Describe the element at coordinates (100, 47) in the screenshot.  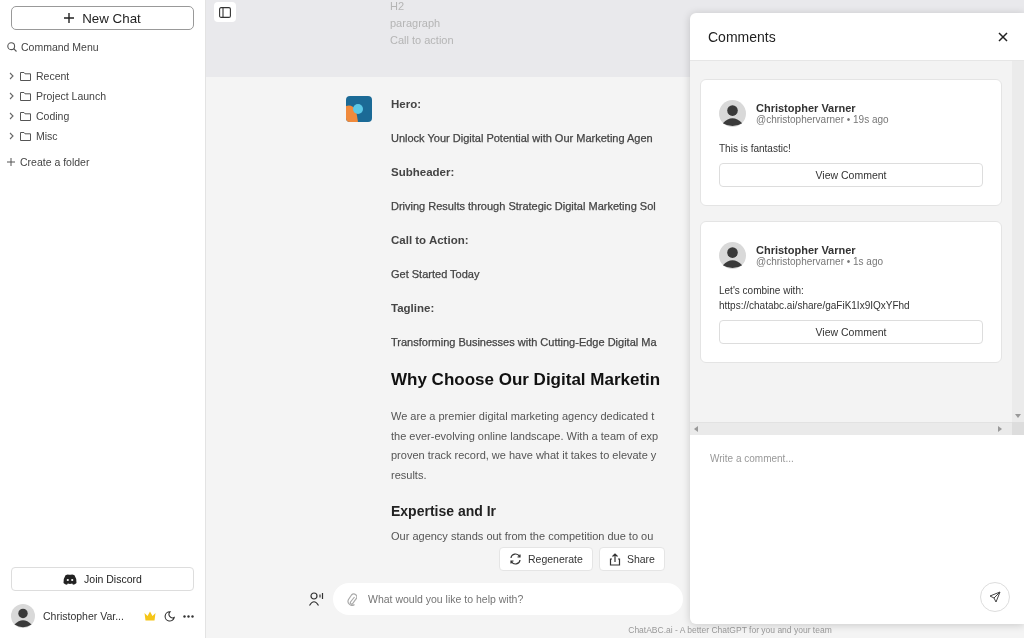
I see `command-menu: Command Menu` at that location.